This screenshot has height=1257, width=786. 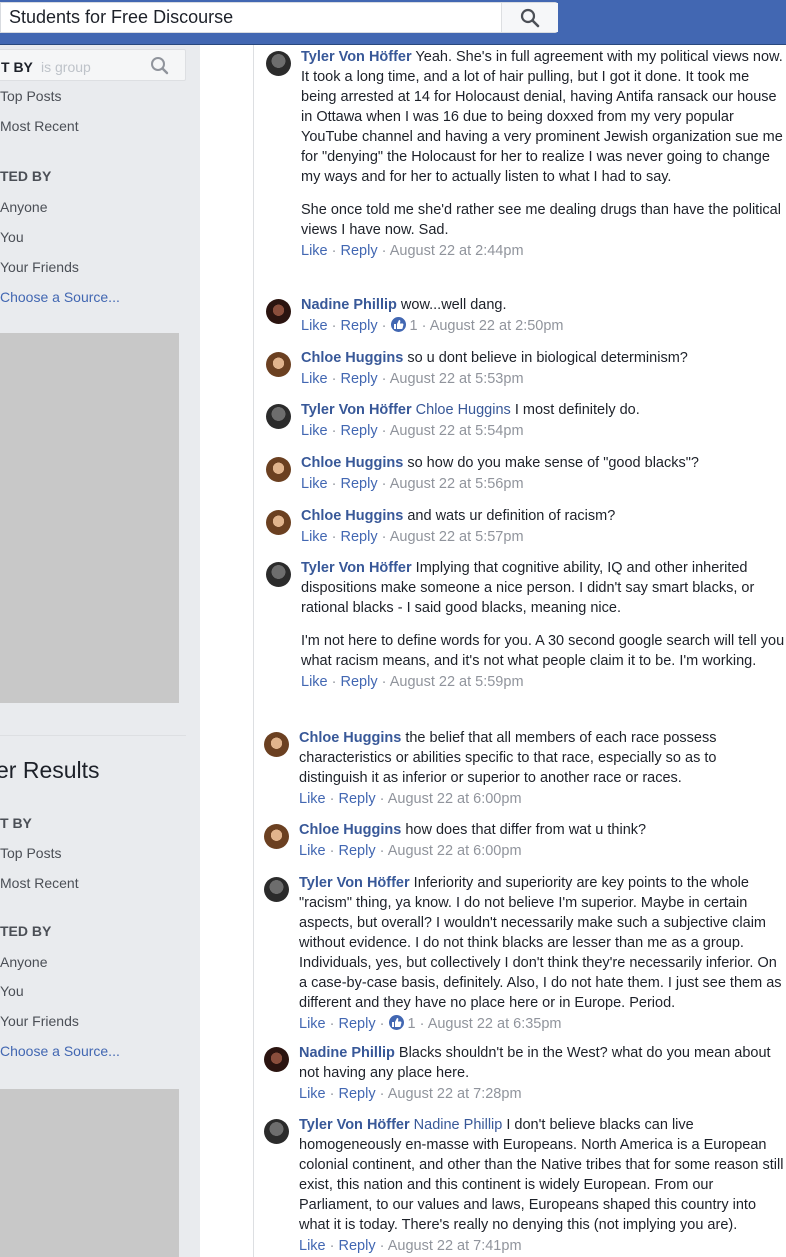 I want to click on filter-anyone: Anyone, so click(x=23, y=207).